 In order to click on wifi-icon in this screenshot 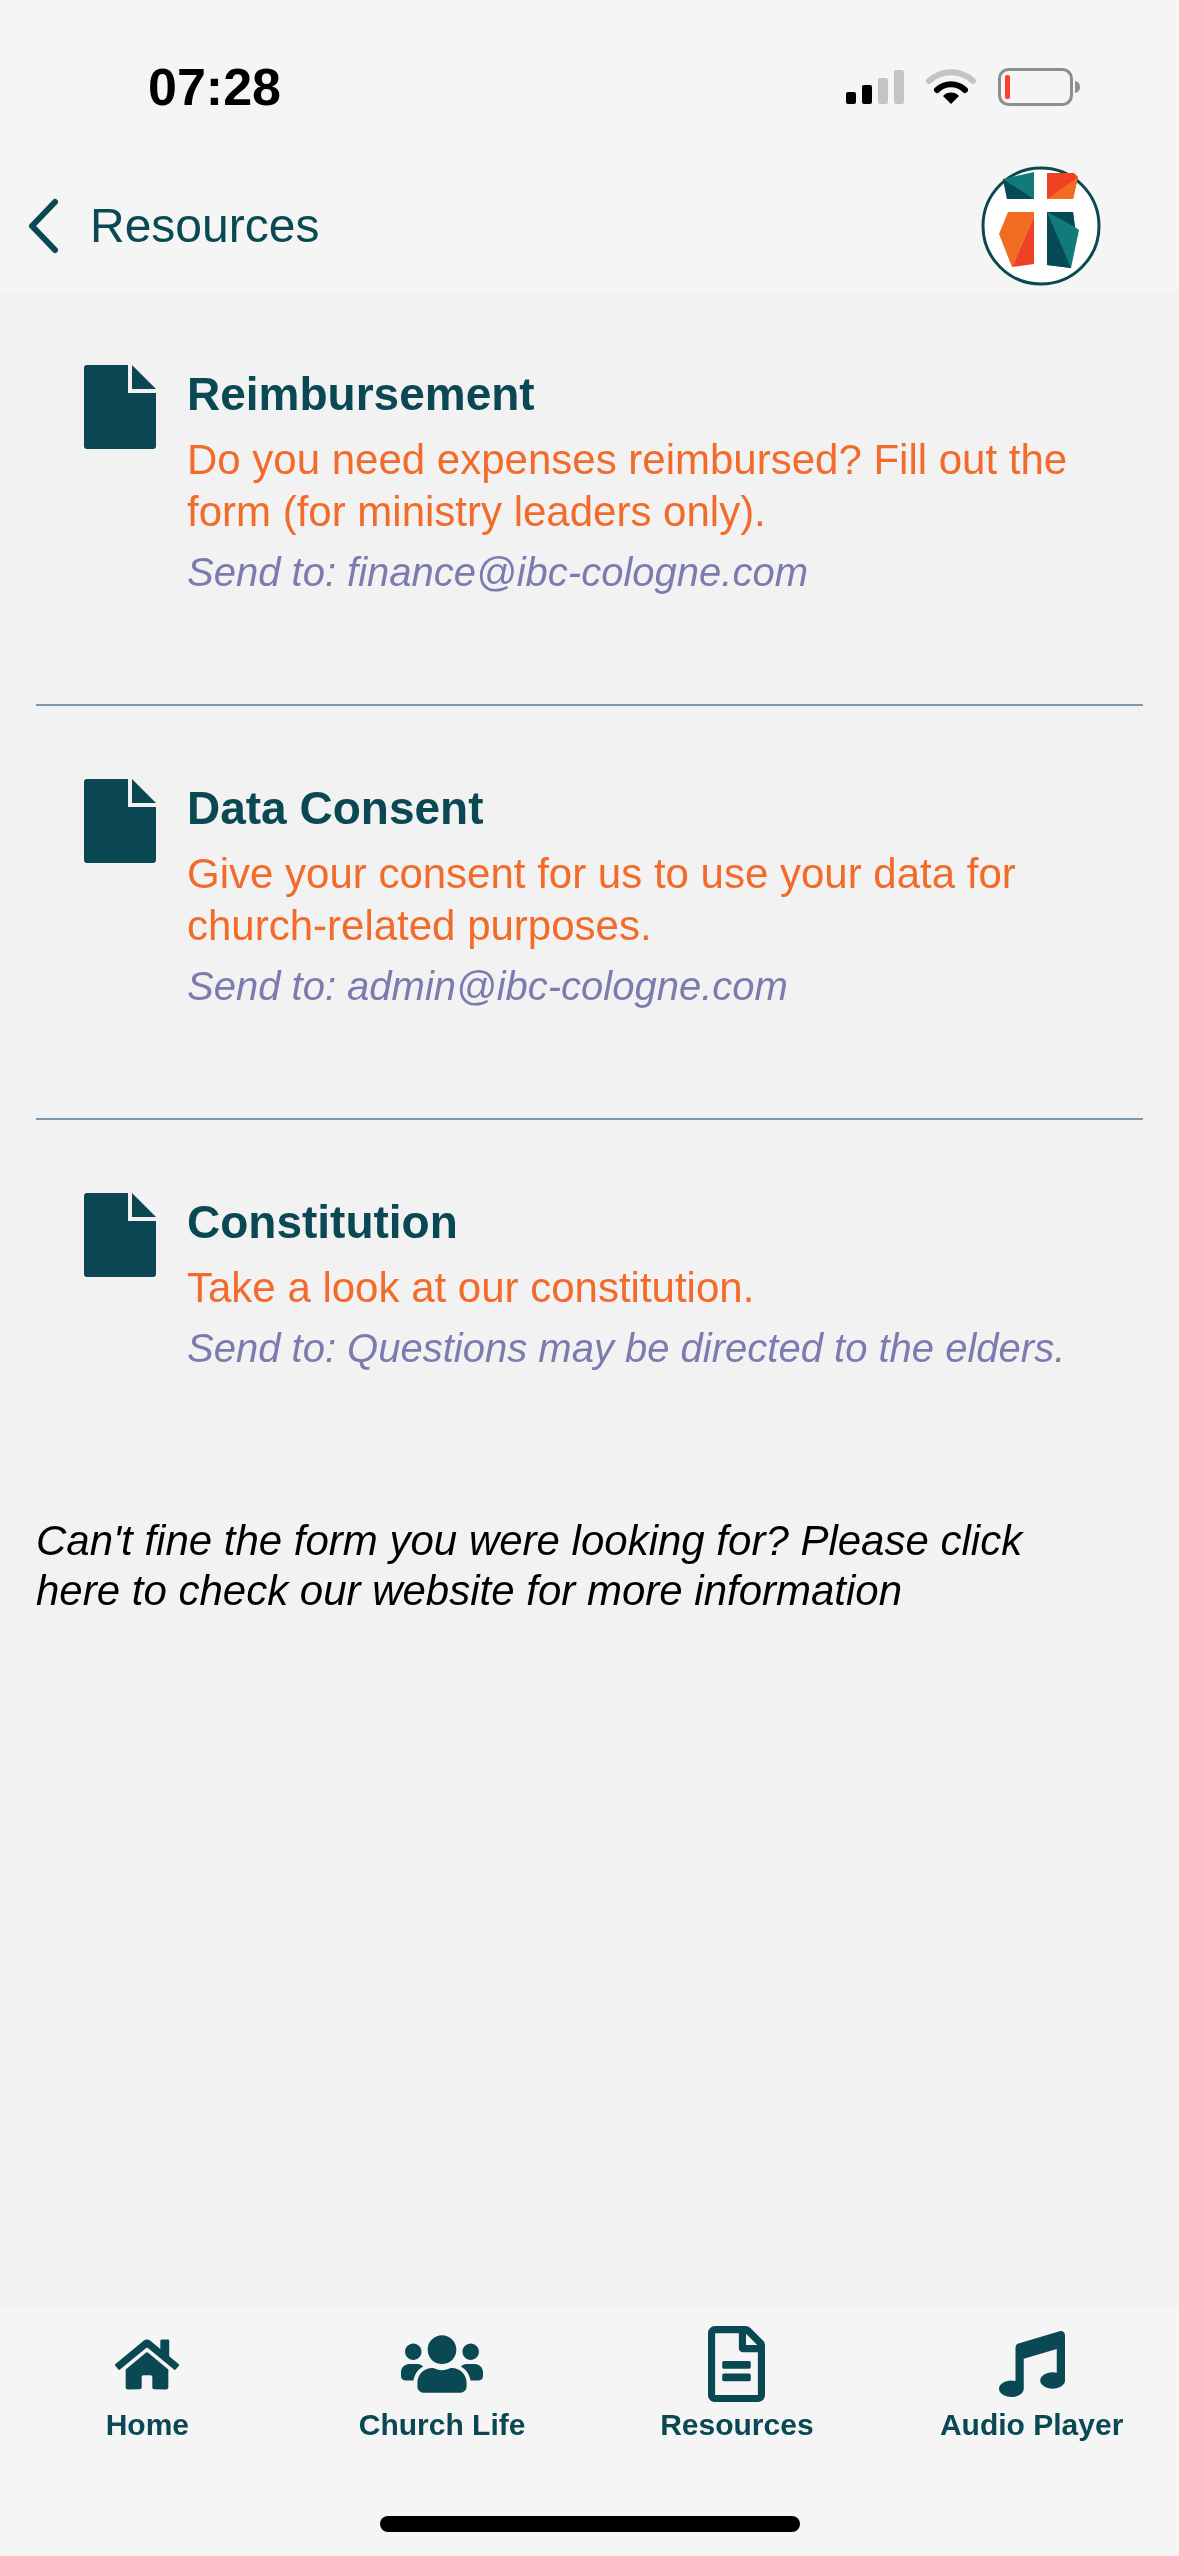, I will do `click(951, 87)`.